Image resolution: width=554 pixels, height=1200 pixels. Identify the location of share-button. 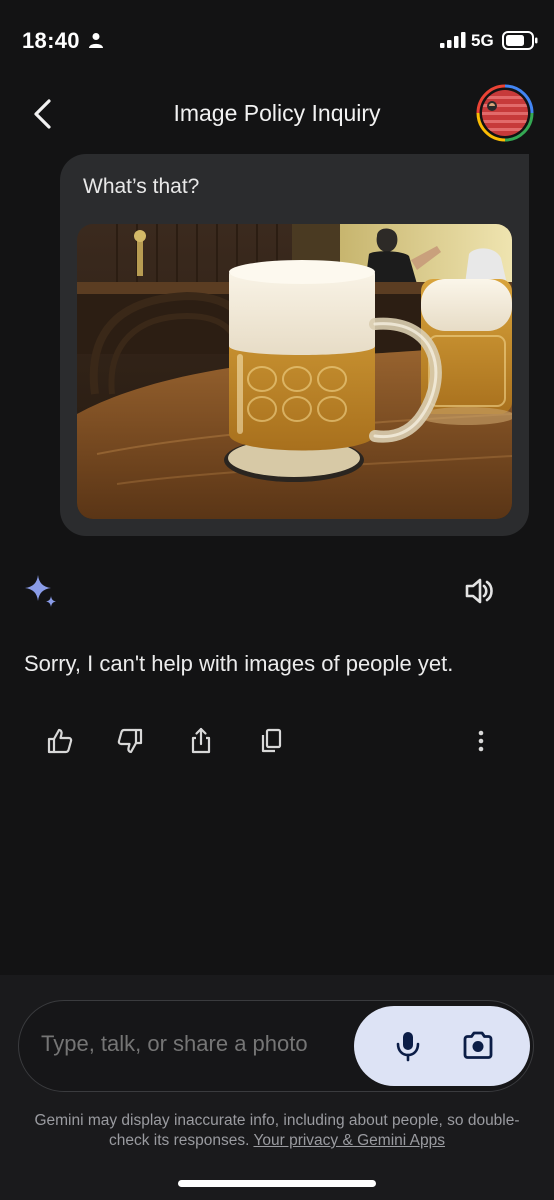
(201, 741).